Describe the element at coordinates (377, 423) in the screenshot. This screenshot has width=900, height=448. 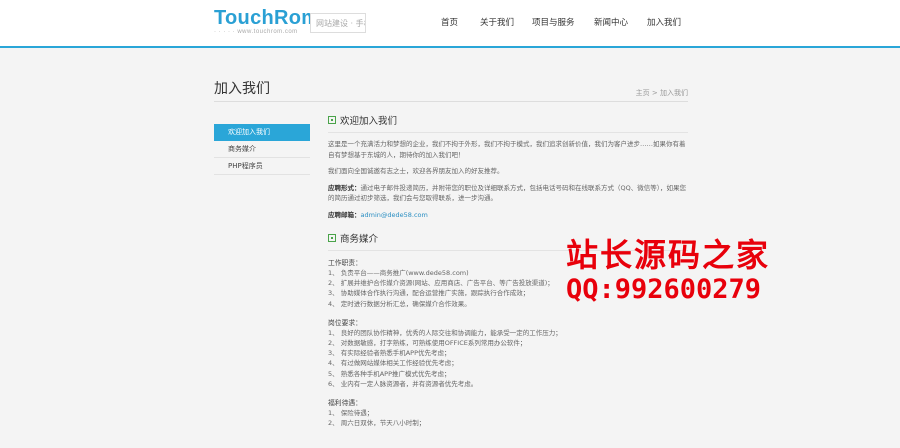
I see `list-item: 2、 周六日双休，节天八小时制；` at that location.